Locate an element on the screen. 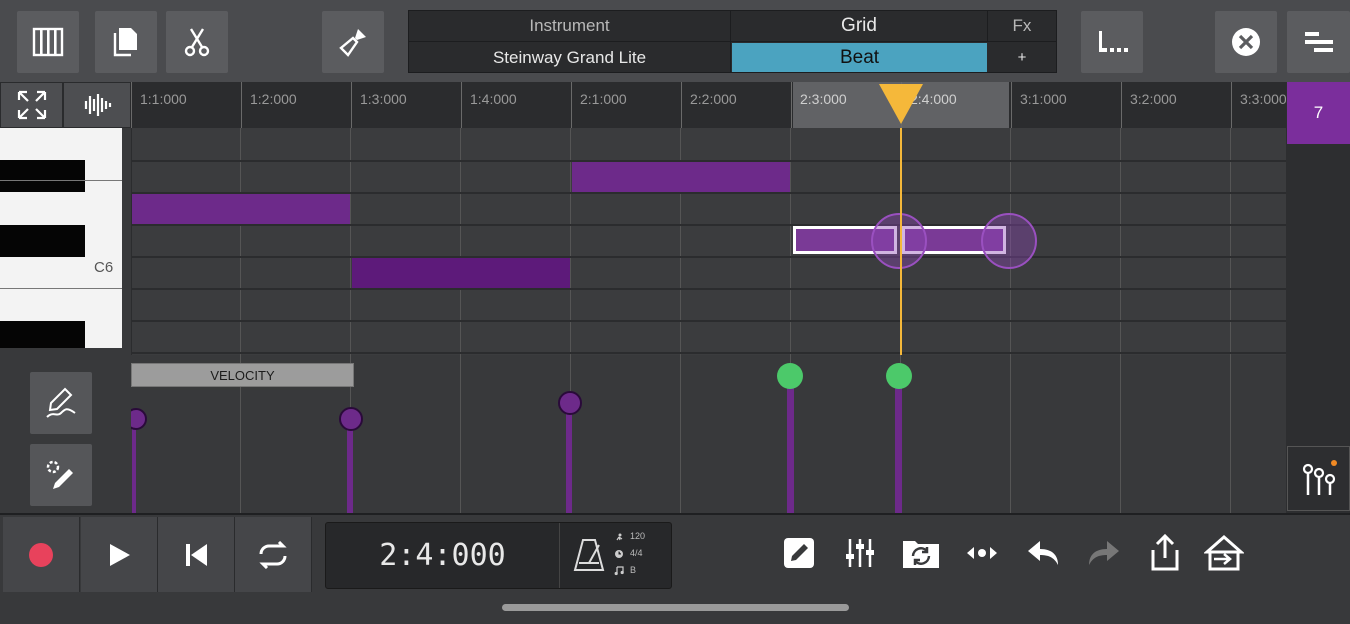 The image size is (1350, 624). move-horizontal-button is located at coordinates (982, 553).